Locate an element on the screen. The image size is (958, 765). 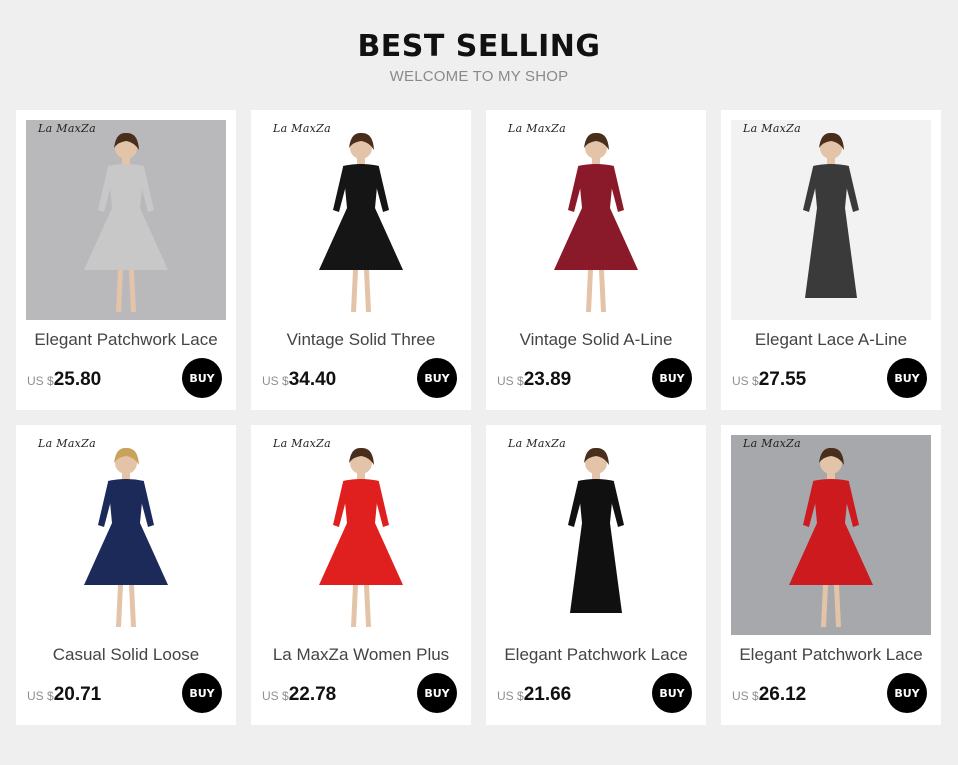
page-header: BEST SELLING WELCOME TO MY SHOP is located at coordinates (479, 56).